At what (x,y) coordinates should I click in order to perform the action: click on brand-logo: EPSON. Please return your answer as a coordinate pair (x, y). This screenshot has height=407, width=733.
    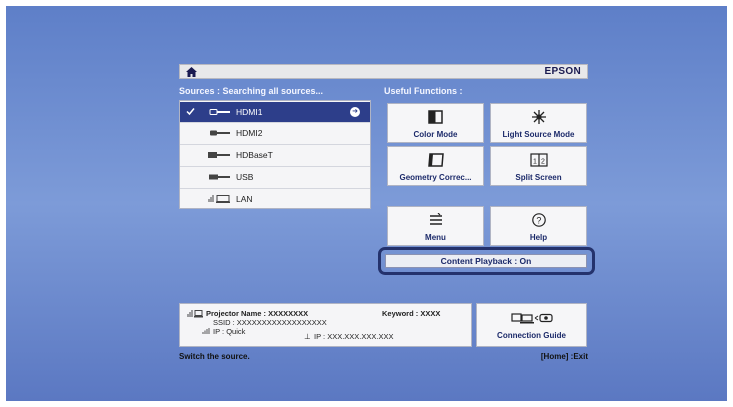
    Looking at the image, I should click on (562, 71).